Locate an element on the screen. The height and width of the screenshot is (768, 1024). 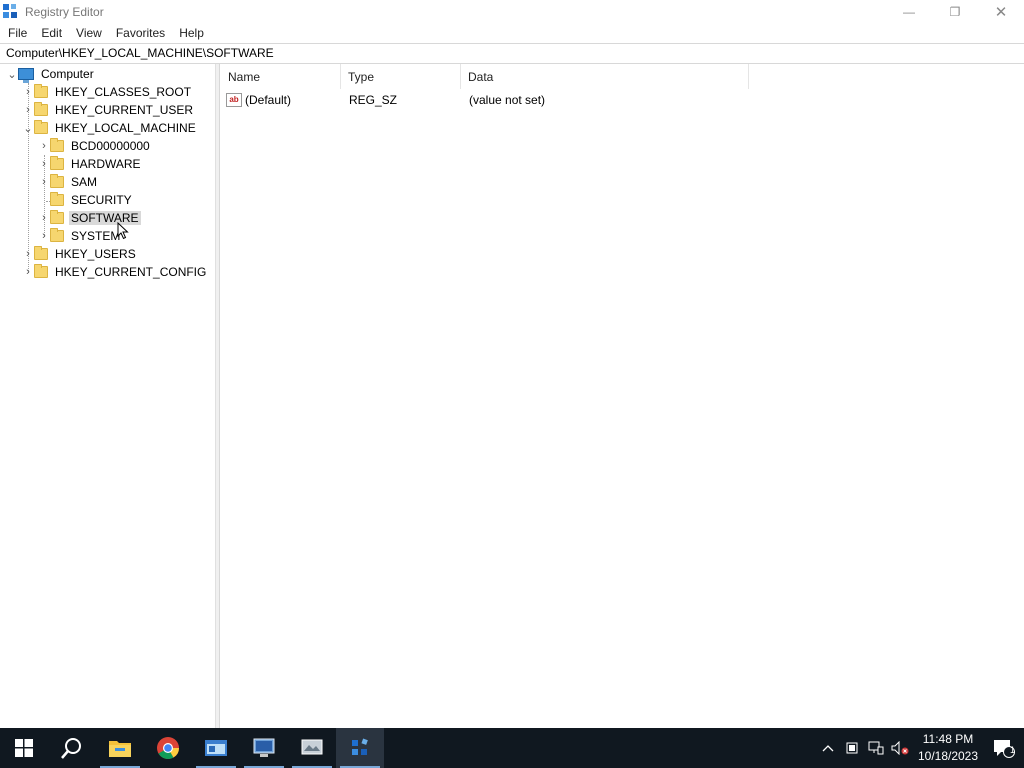
tree-item-label: HKEY_CURRENT_CONFIG is located at coordinates (131, 272).